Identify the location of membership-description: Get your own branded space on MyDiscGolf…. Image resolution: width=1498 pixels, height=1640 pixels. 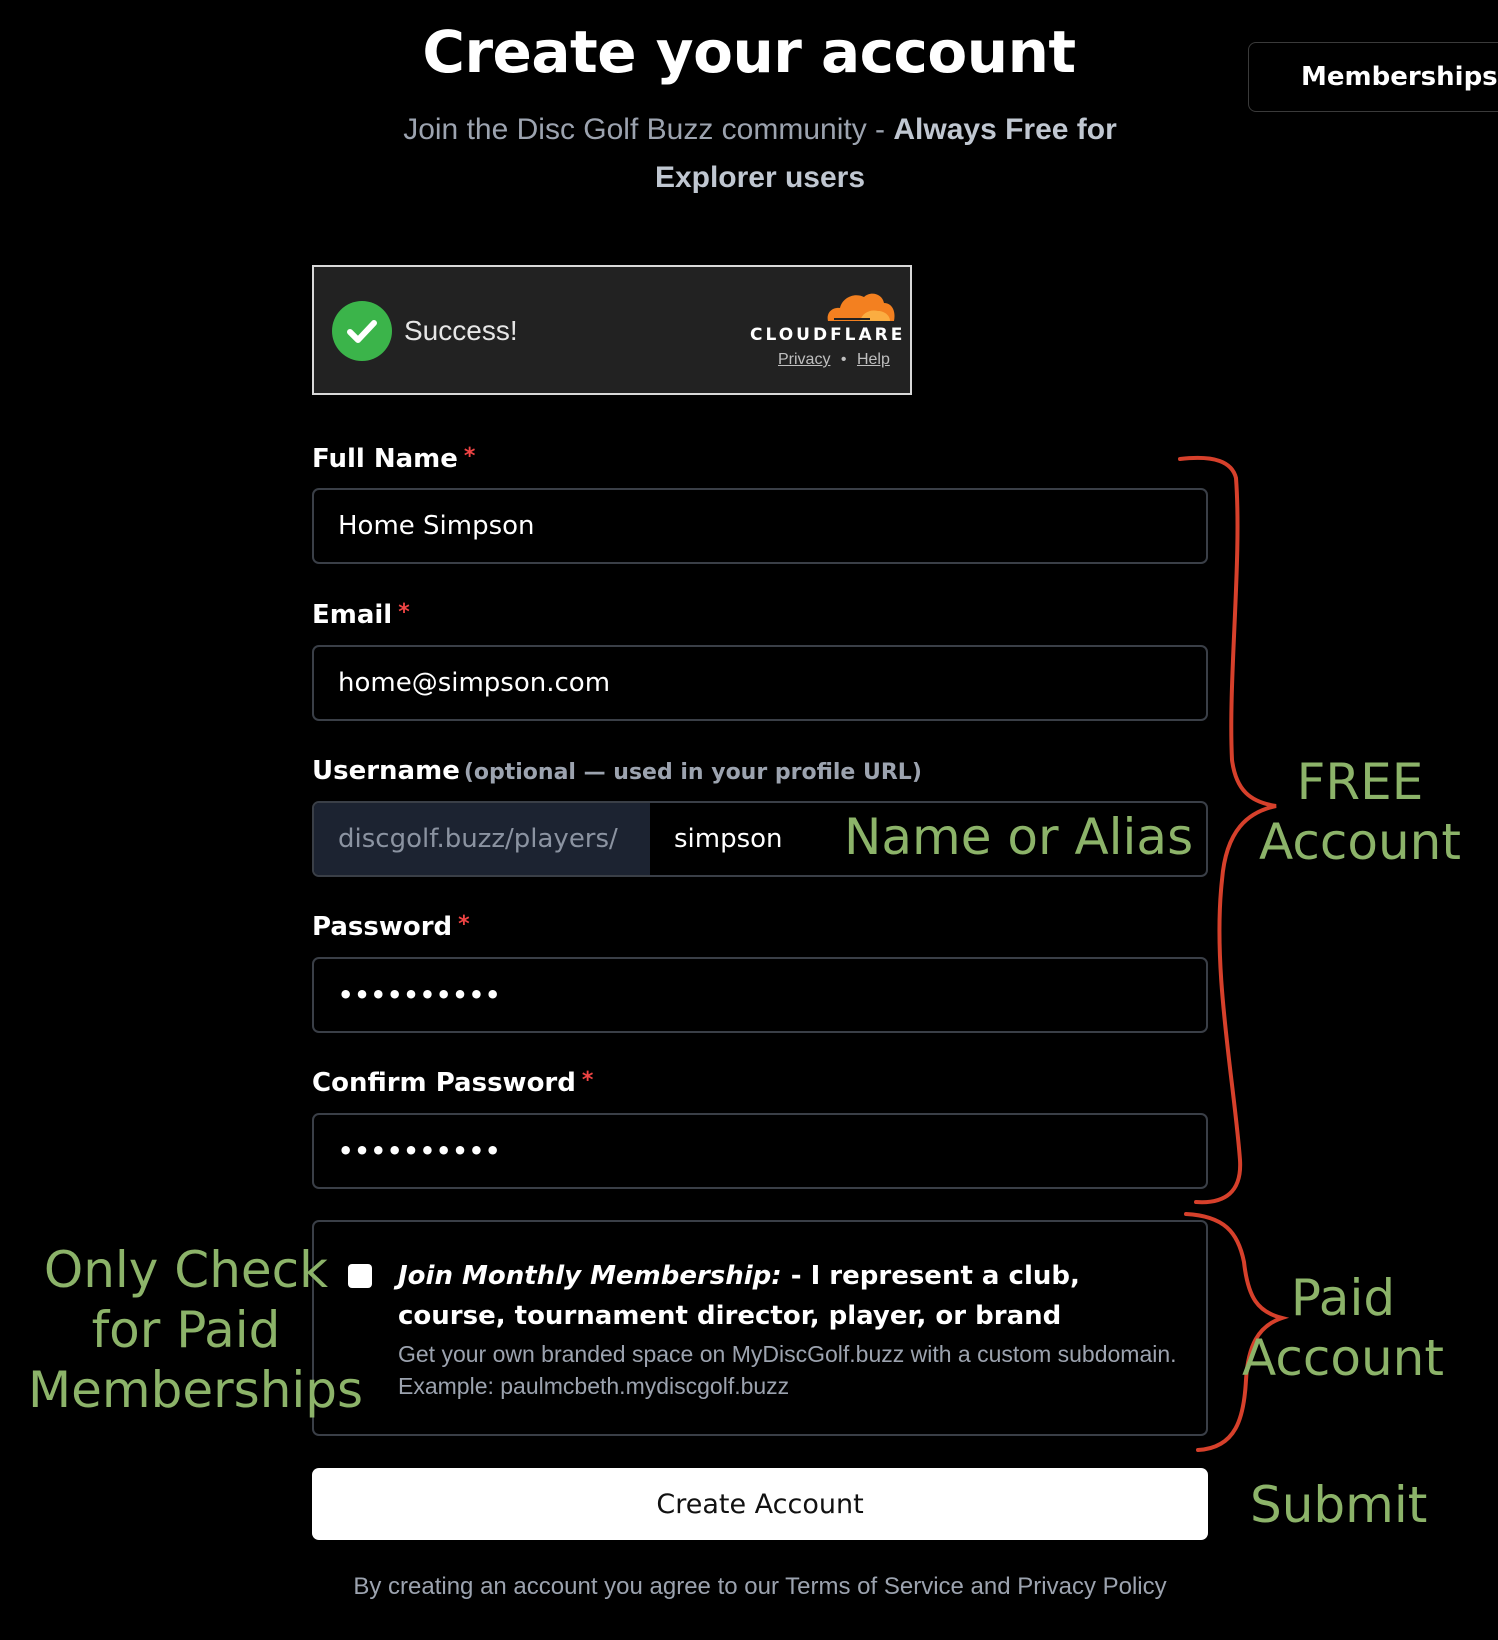
(787, 1370).